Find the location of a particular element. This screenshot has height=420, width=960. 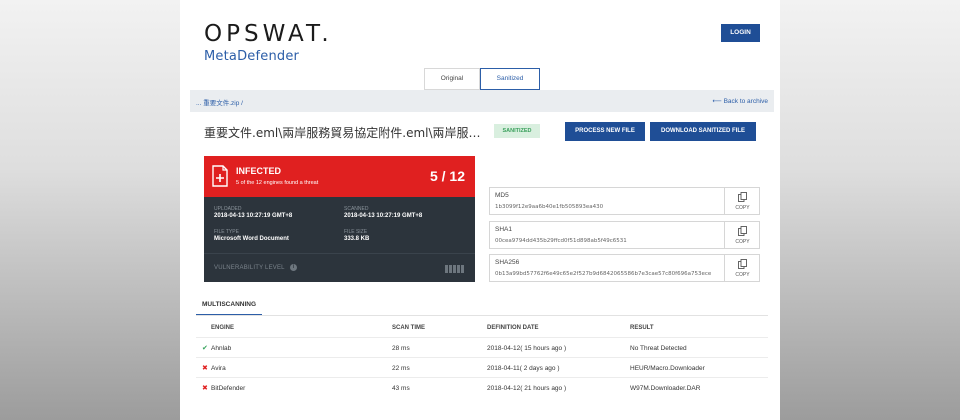

tab-original-file: Original File is located at coordinates (452, 85).